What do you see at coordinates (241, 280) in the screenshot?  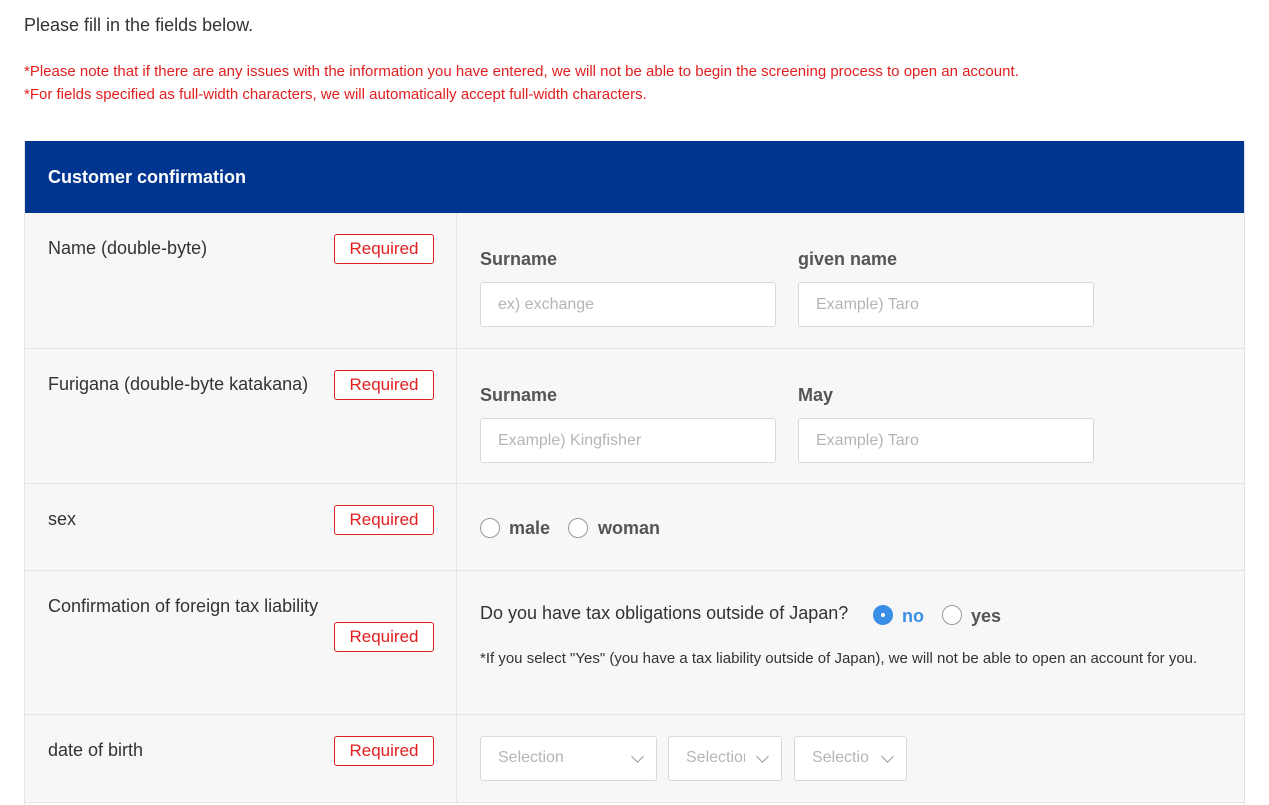 I see `label-cell-name: Name (double-byte) Required` at bounding box center [241, 280].